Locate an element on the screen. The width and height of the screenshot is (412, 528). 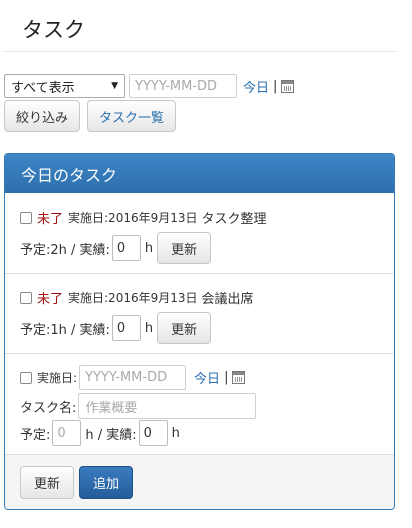
panel-heading: 今日のタスク is located at coordinates (199, 173).